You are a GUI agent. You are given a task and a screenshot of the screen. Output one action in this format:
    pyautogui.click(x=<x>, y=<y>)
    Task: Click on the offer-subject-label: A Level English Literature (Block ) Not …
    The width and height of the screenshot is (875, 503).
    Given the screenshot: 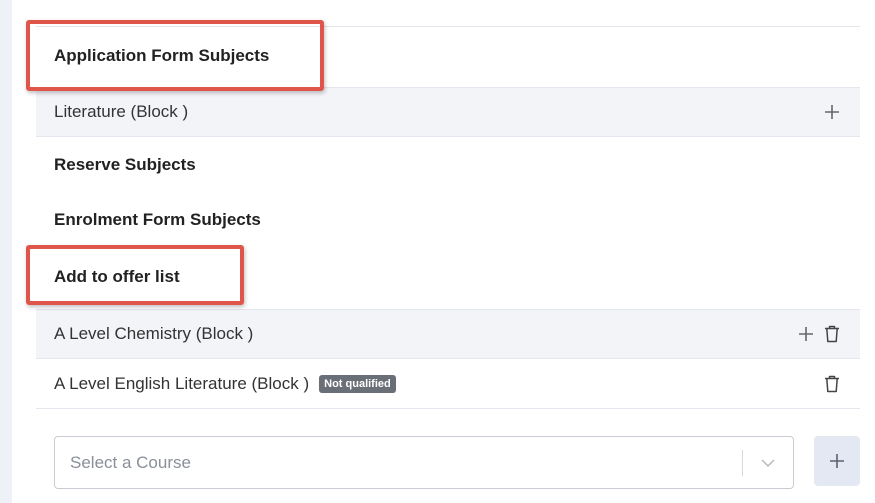 What is the action you would take?
    pyautogui.click(x=438, y=384)
    